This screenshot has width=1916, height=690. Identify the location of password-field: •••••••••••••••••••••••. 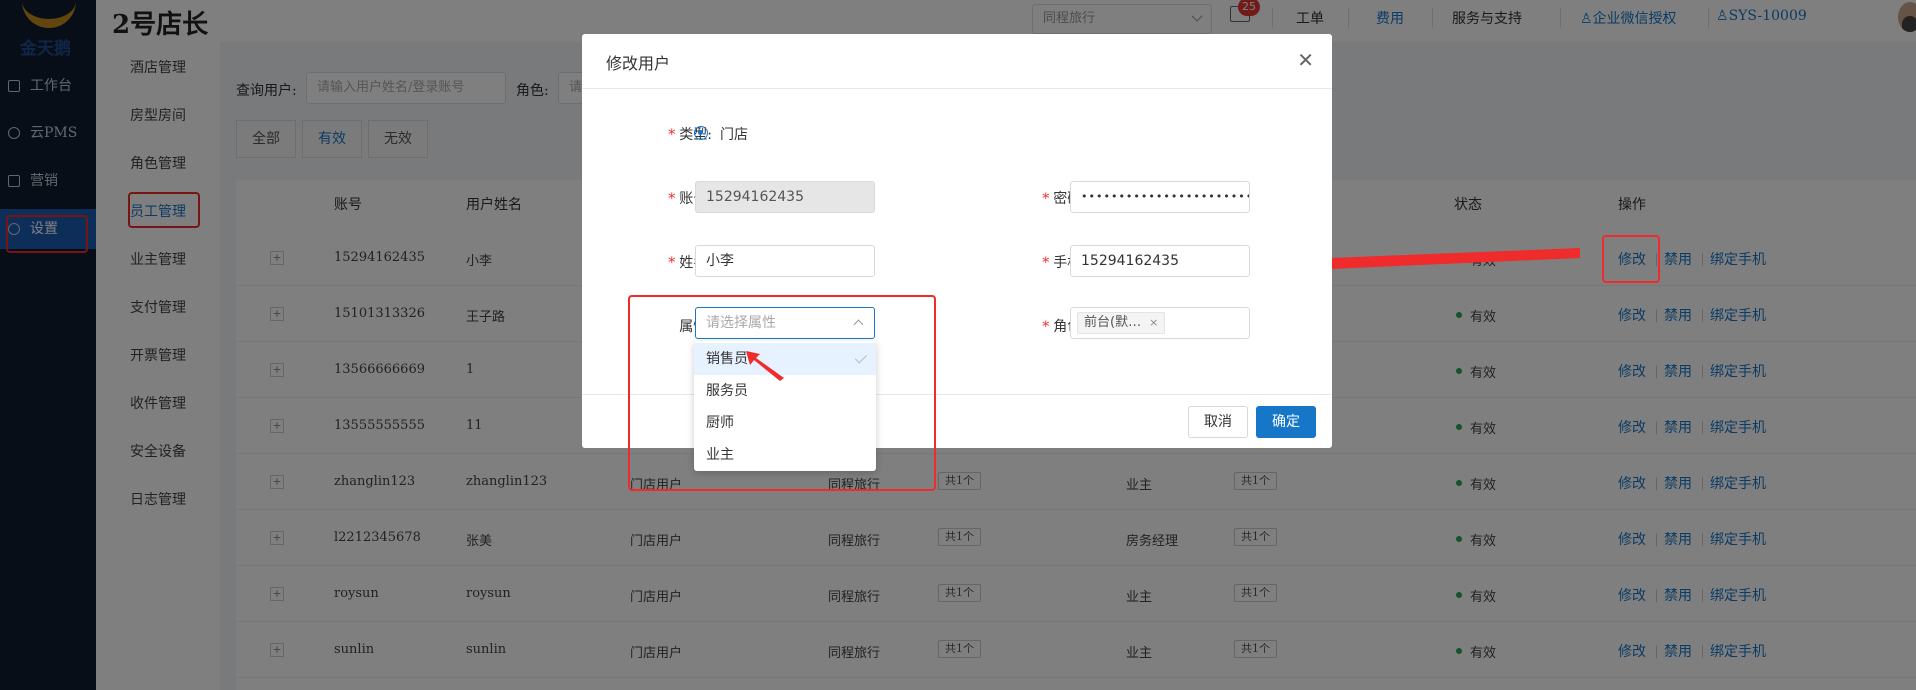
(1160, 197).